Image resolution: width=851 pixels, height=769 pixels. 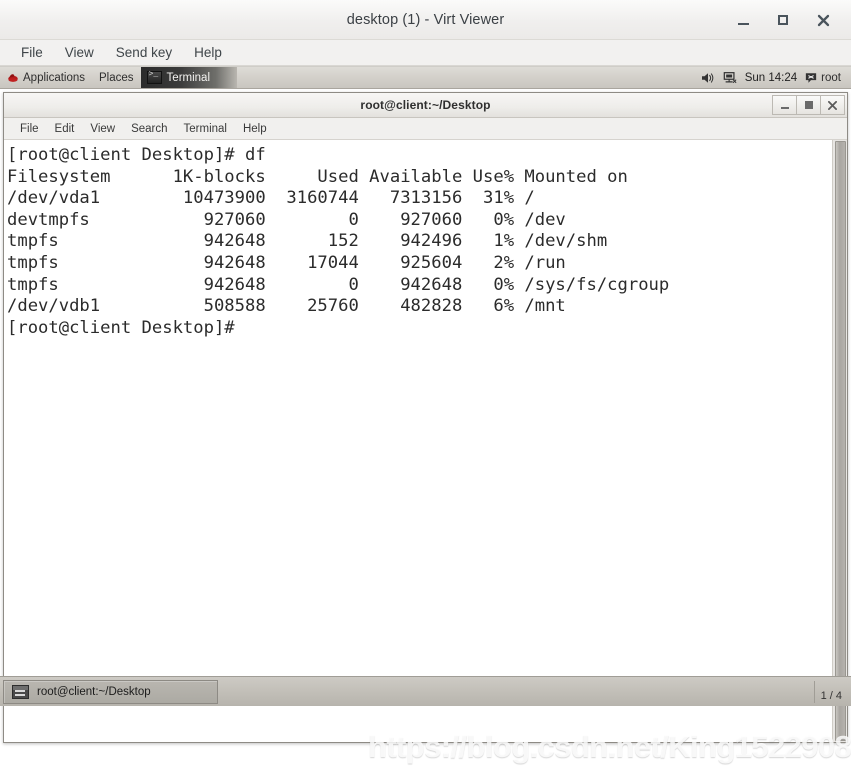 What do you see at coordinates (831, 78) in the screenshot?
I see `user-name: root` at bounding box center [831, 78].